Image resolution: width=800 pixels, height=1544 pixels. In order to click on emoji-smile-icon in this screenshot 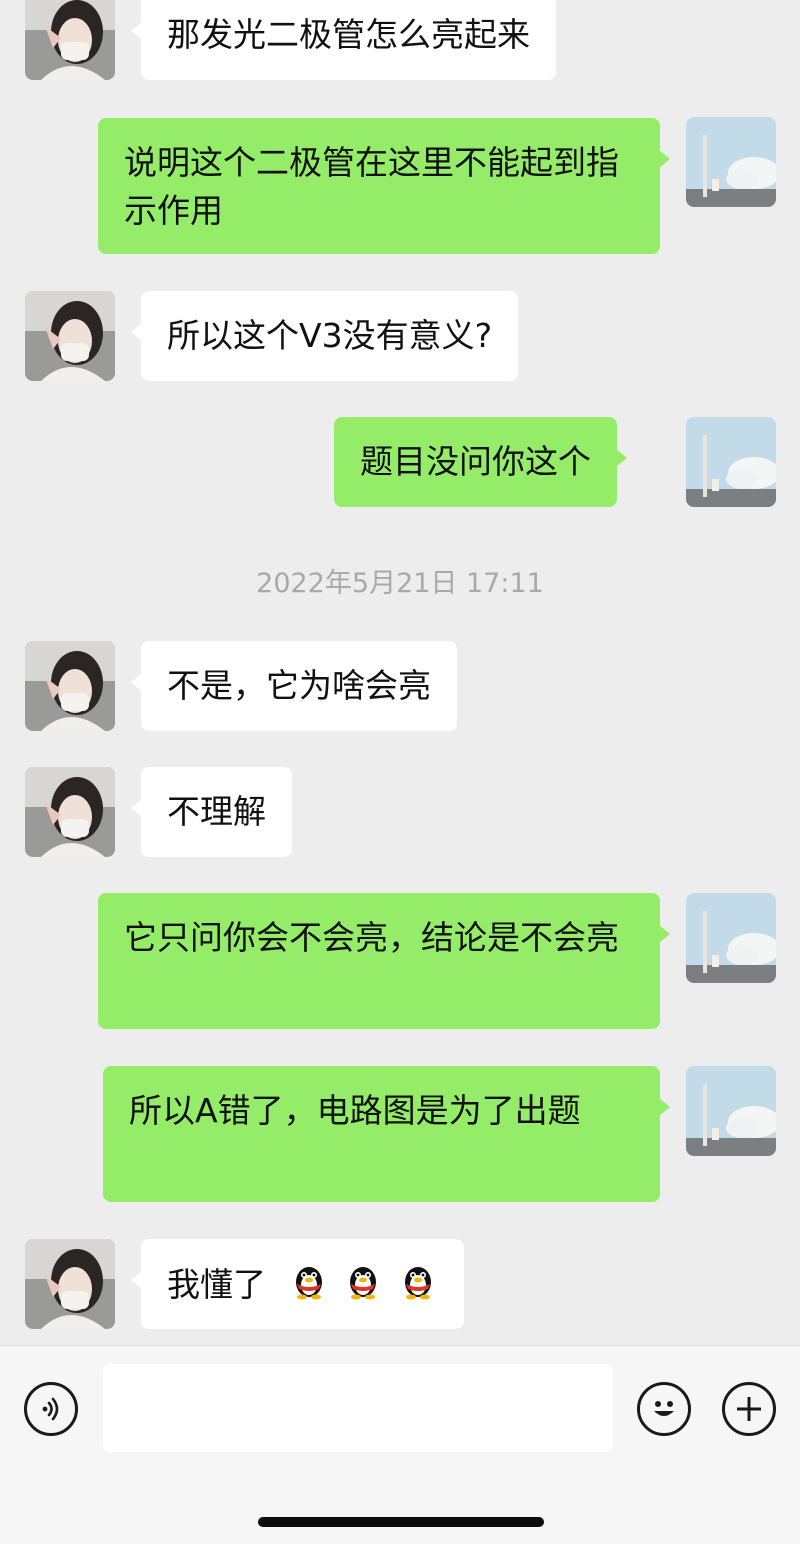, I will do `click(664, 1409)`.